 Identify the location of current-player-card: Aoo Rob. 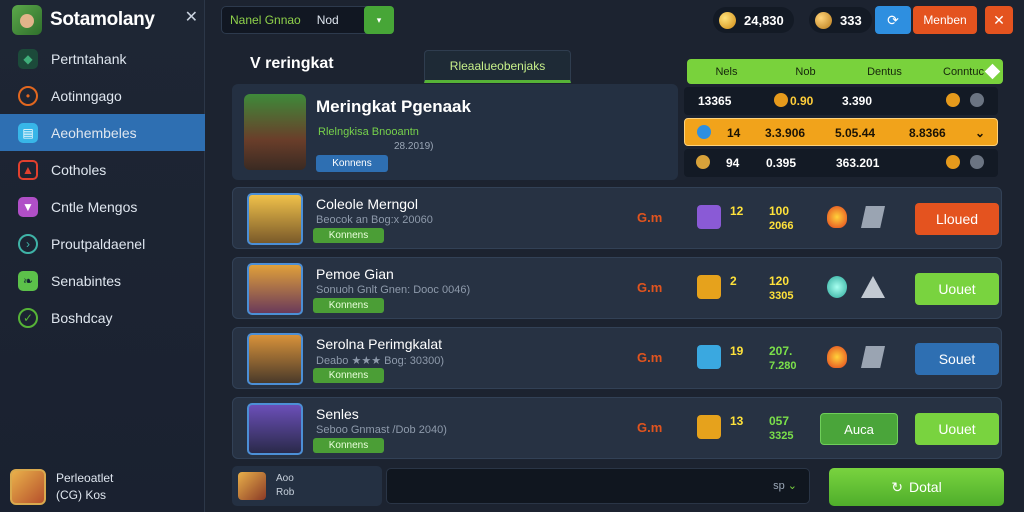
(307, 486).